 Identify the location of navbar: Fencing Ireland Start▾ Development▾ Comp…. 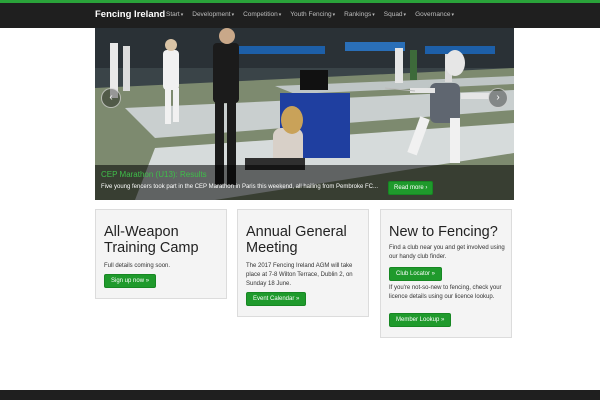
(300, 15).